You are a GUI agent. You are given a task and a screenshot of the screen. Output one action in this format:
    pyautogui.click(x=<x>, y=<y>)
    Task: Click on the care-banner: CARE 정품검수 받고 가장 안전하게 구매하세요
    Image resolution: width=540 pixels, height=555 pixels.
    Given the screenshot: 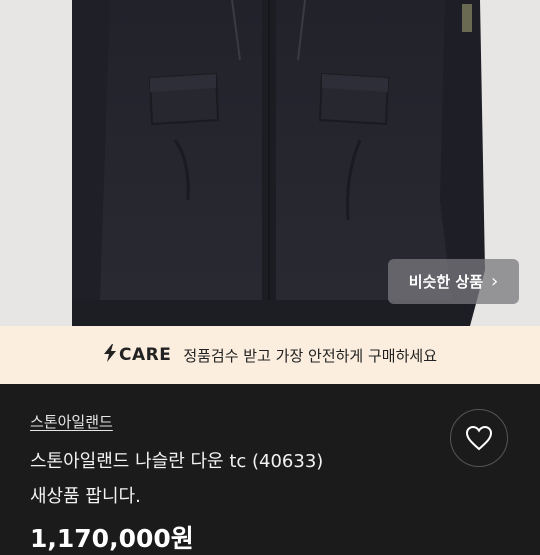 What is the action you would take?
    pyautogui.click(x=270, y=355)
    